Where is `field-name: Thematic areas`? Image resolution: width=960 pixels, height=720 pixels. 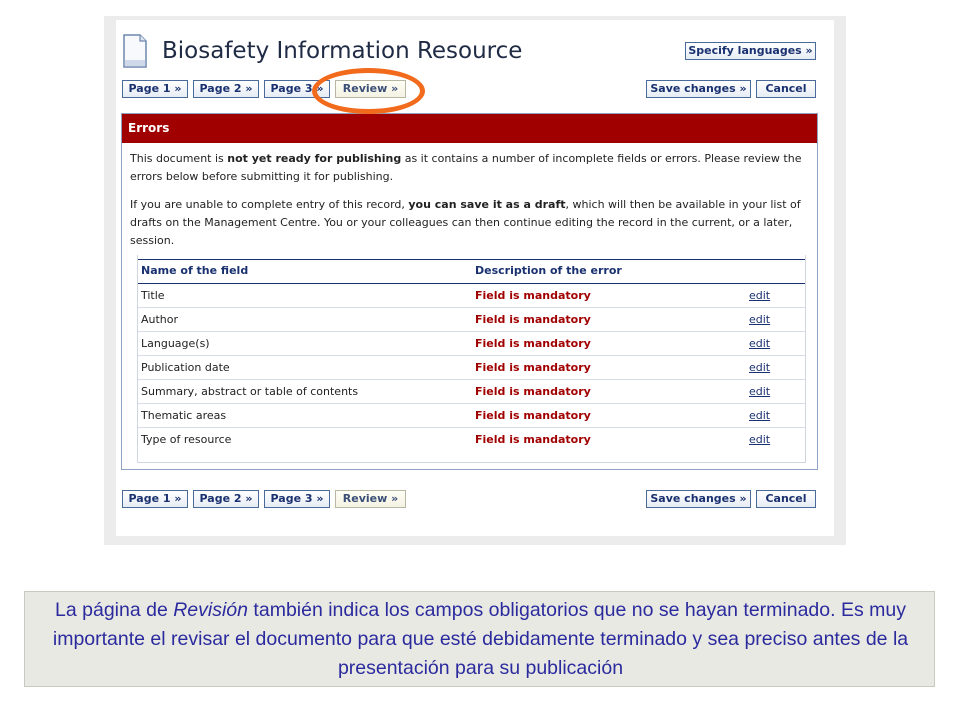 field-name: Thematic areas is located at coordinates (184, 415).